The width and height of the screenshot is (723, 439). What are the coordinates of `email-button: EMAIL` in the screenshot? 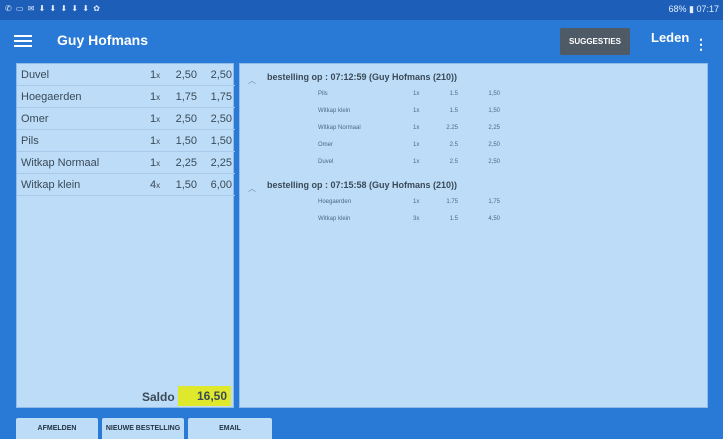 It's located at (230, 428).